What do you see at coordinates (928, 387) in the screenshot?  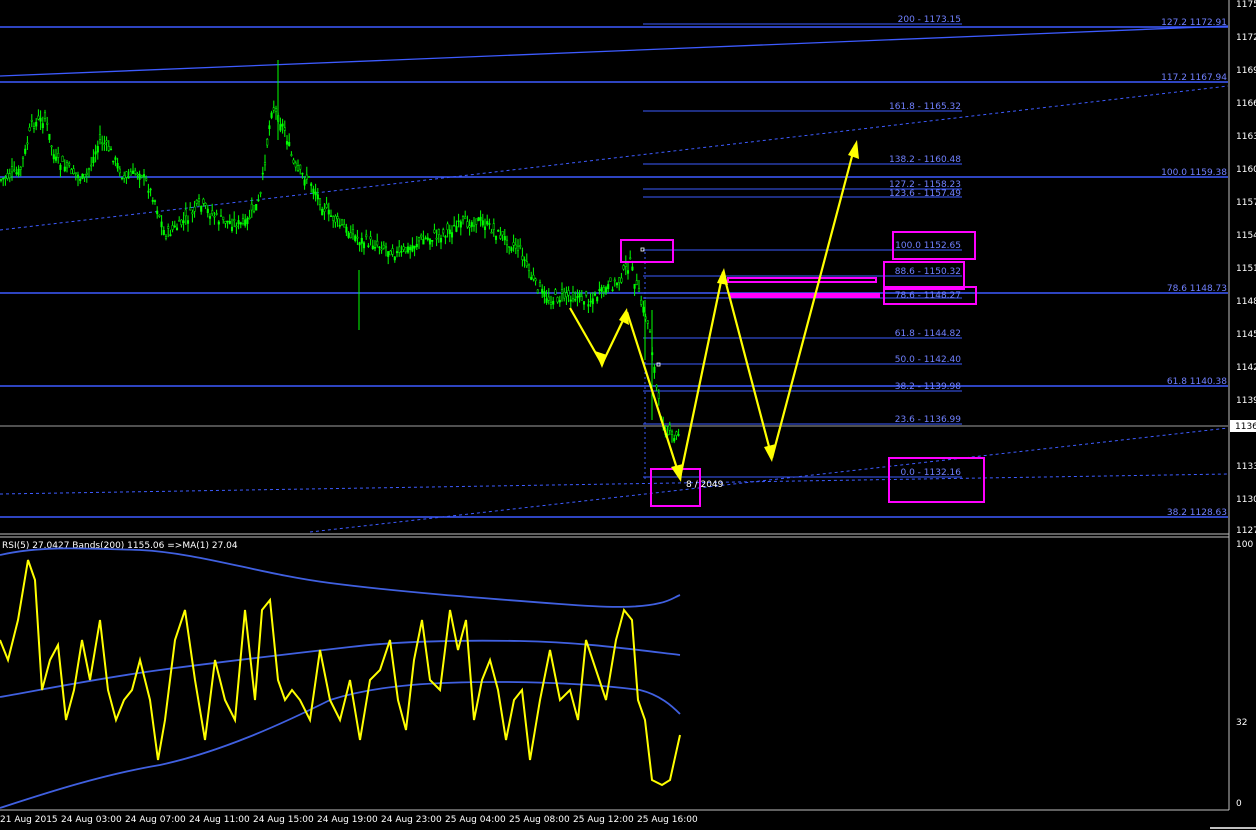 I see `fib-label: 38.2 - 1139.98` at bounding box center [928, 387].